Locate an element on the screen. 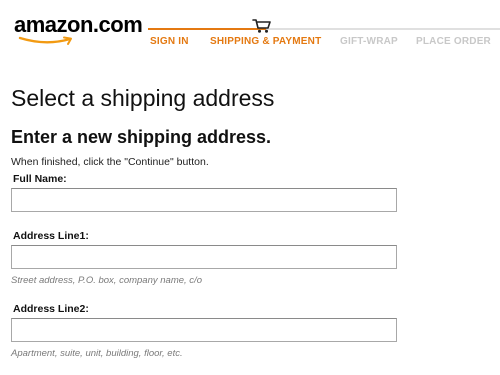 The image size is (500, 375). step-shipping-payment: SHIPPING & PAYMENT is located at coordinates (266, 41).